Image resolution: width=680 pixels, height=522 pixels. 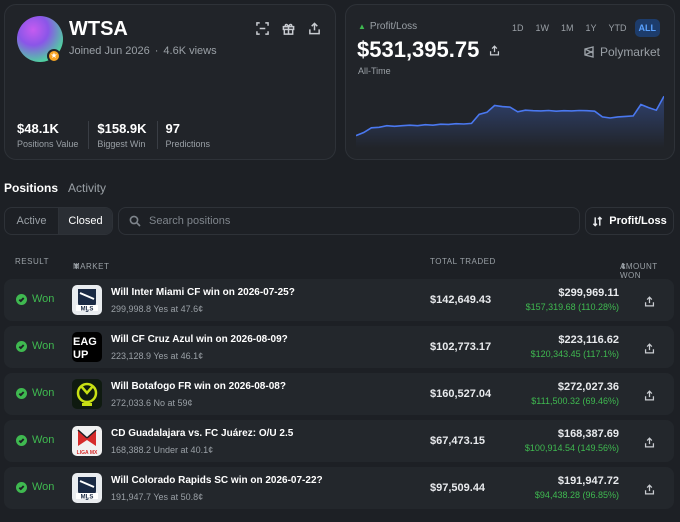 What do you see at coordinates (575, 401) in the screenshot?
I see `amount-gain: $111,500.32 (69.46%)` at bounding box center [575, 401].